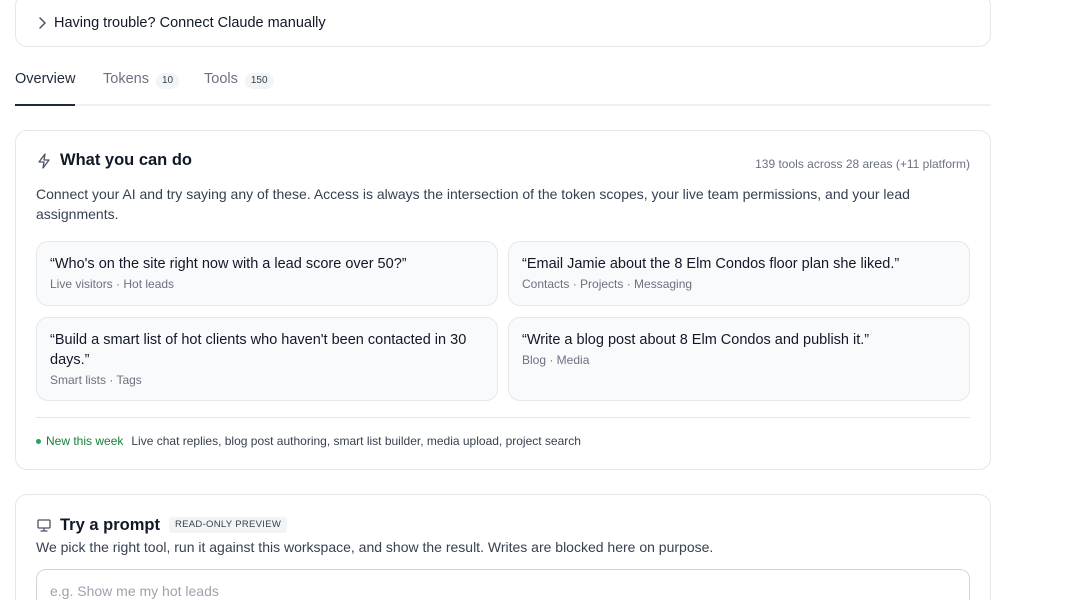 This screenshot has height=600, width=1066. Describe the element at coordinates (239, 88) in the screenshot. I see `tab-tools: Tools 150` at that location.